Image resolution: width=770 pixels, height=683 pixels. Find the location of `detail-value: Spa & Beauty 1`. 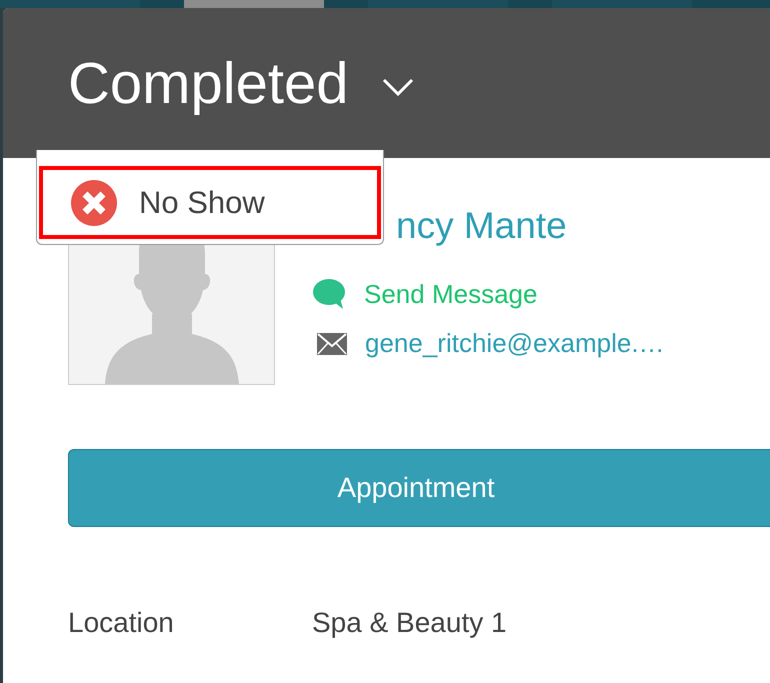

detail-value: Spa & Beauty 1 is located at coordinates (409, 623).